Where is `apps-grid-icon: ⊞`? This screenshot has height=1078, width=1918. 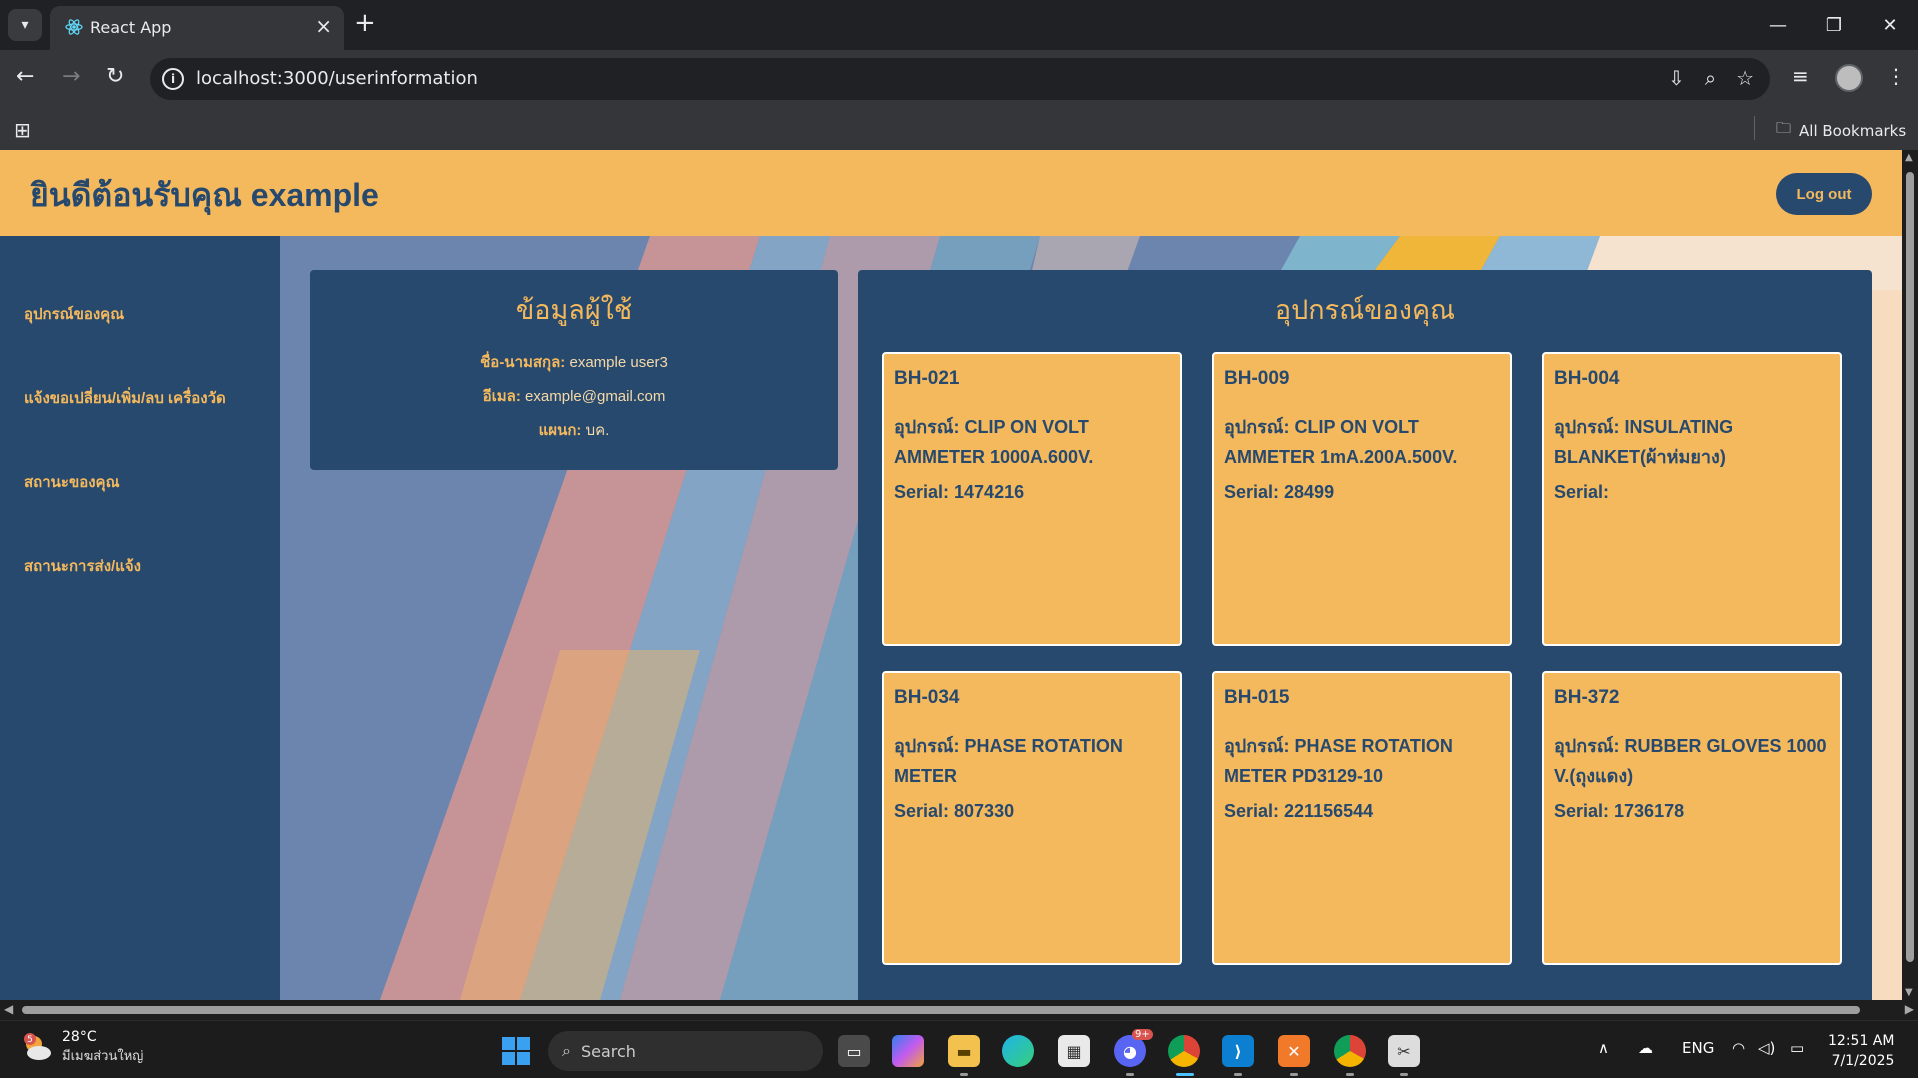
apps-grid-icon: ⊞ is located at coordinates (22, 130).